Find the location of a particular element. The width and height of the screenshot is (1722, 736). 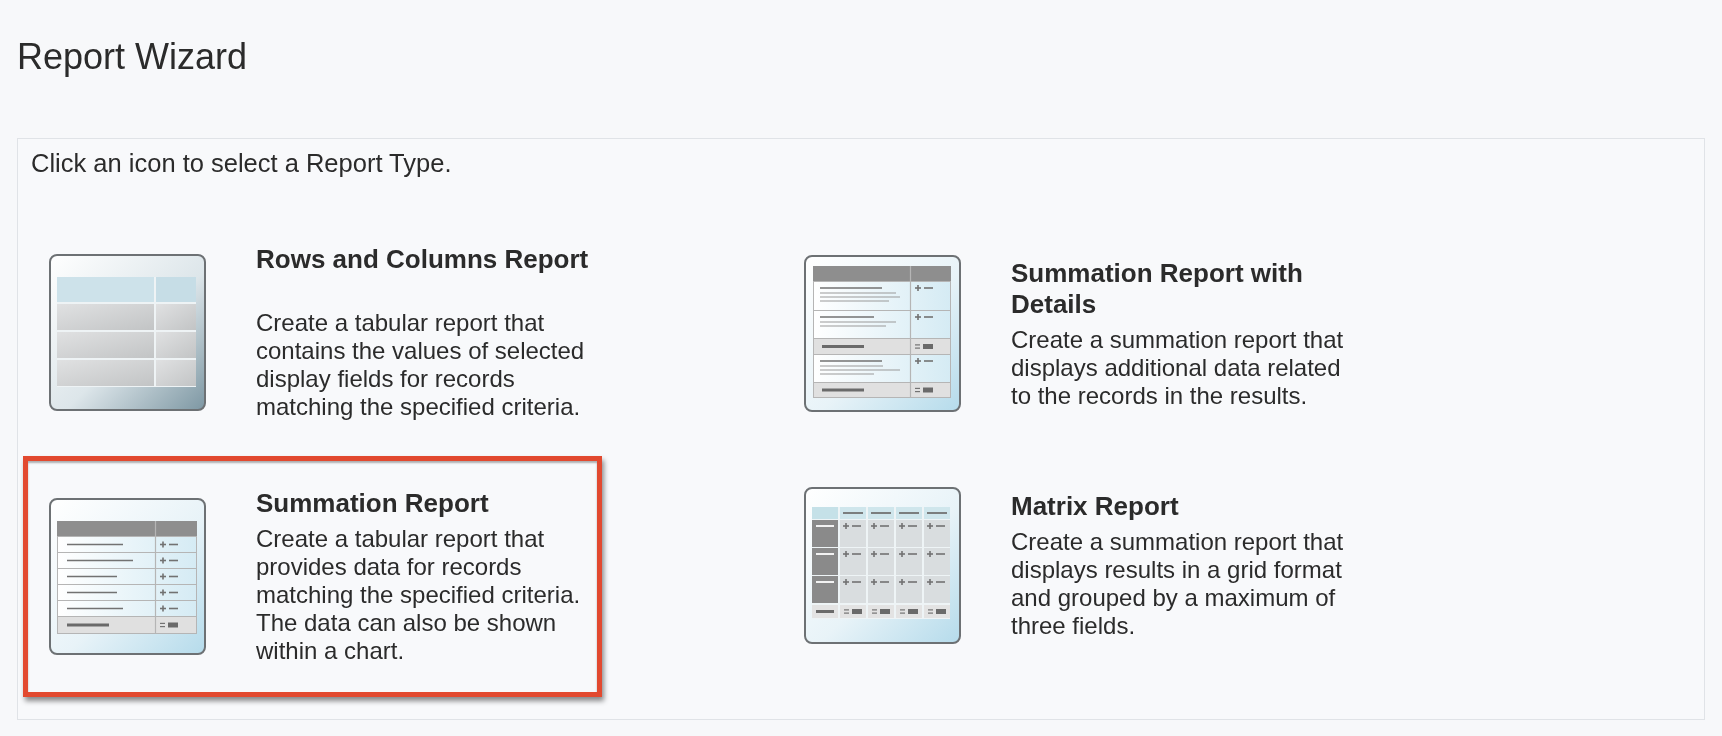

report-type-description: Create a summation report that displays additional data related to the records in the results. is located at coordinates (1178, 367).